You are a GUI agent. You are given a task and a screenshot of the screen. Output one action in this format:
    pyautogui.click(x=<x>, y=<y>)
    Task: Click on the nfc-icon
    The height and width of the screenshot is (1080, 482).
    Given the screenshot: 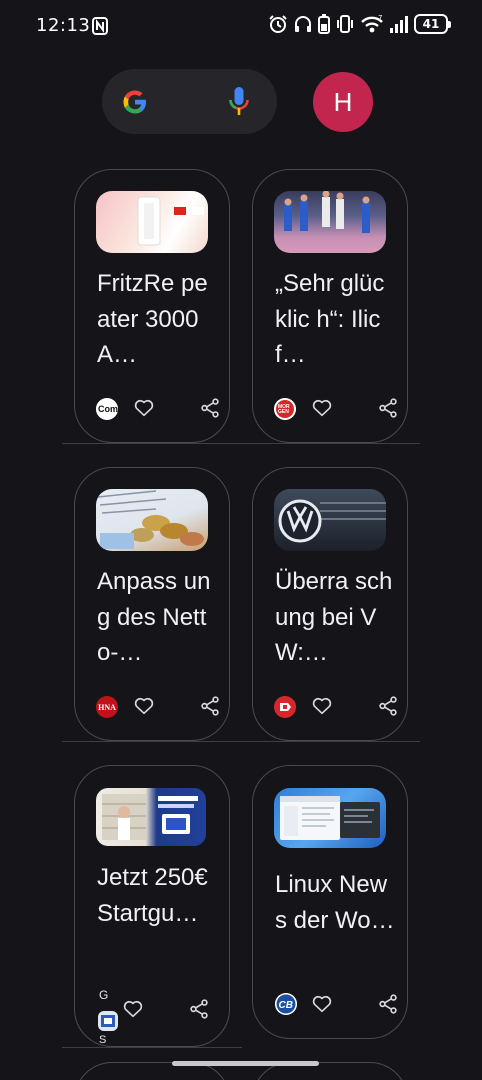 What is the action you would take?
    pyautogui.click(x=100, y=26)
    